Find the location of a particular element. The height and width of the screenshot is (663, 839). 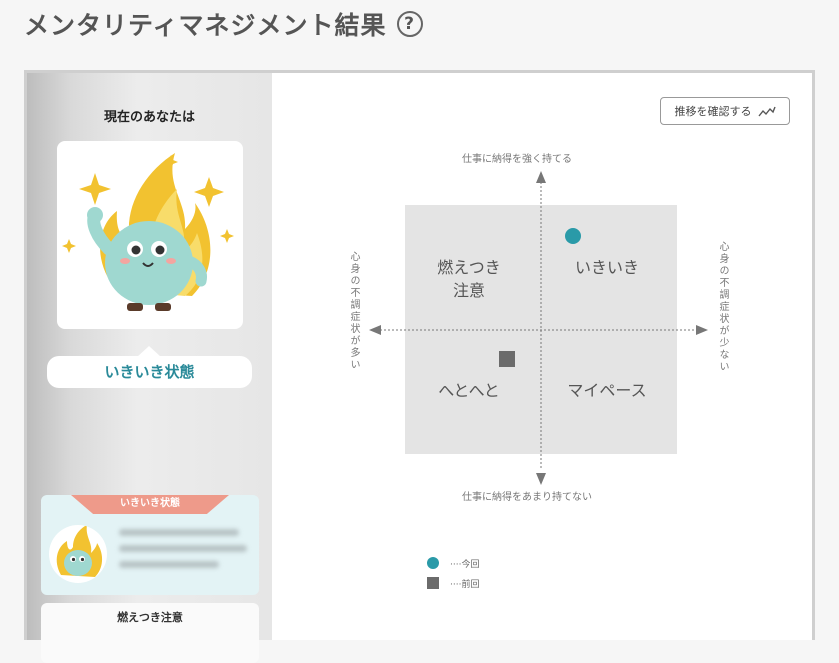

legend-item-current: ····今回 is located at coordinates (452, 563).